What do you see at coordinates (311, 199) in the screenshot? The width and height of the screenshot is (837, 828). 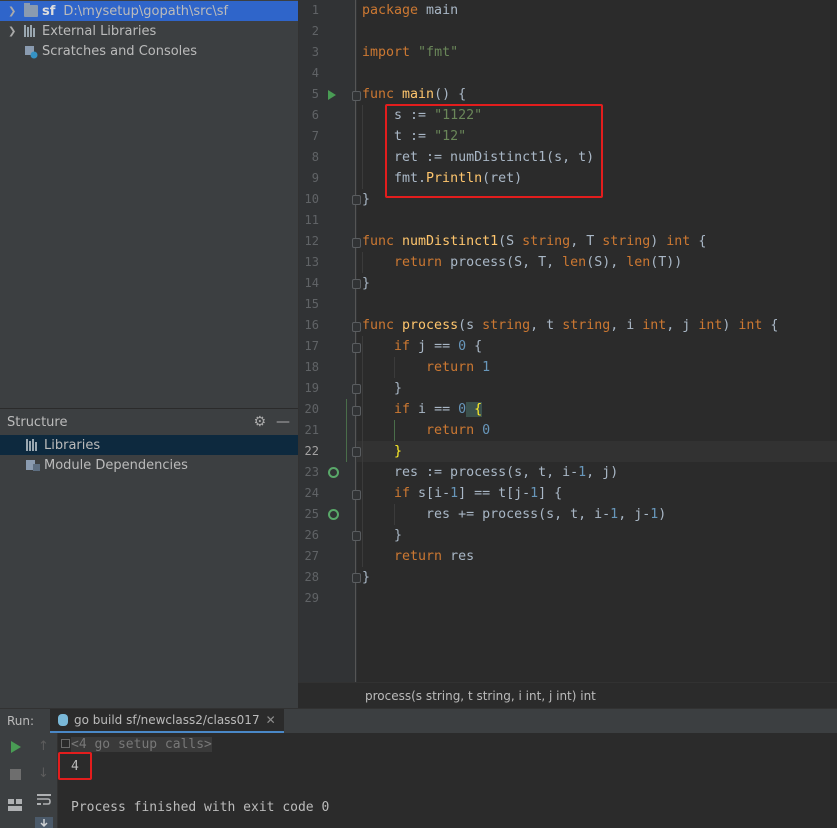 I see `line-number: 10` at bounding box center [311, 199].